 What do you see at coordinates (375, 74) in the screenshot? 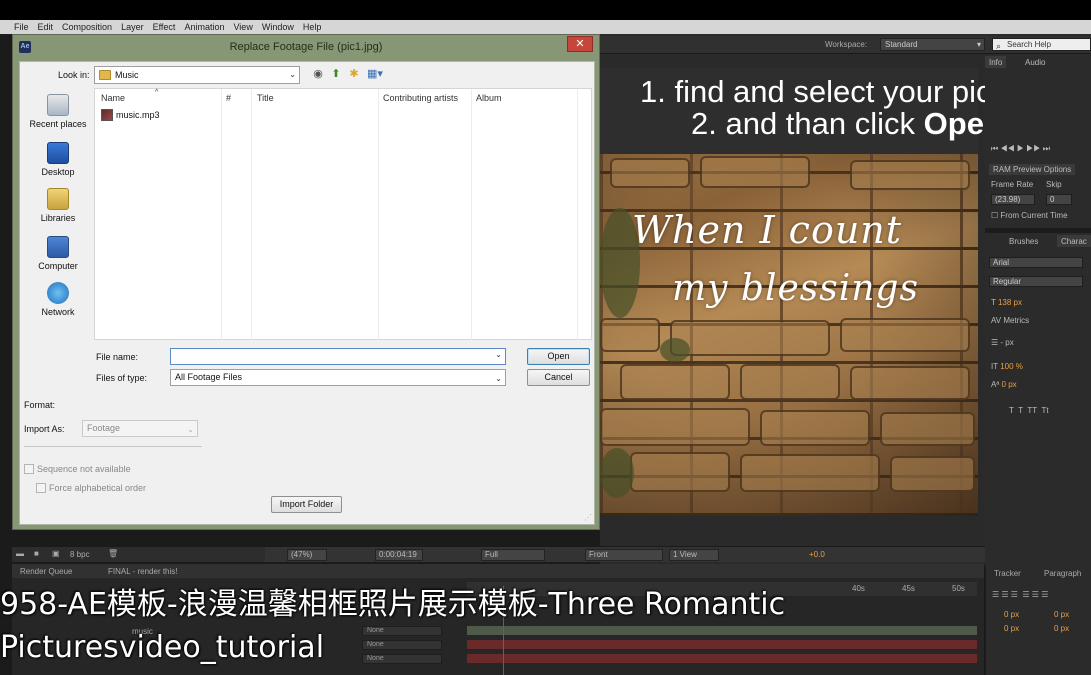
I see `view-menu-icon: ▦▾` at bounding box center [375, 74].